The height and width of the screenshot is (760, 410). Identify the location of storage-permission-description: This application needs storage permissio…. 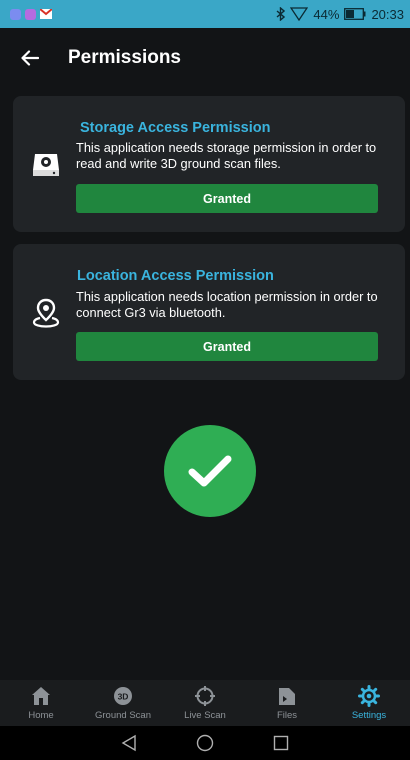
(226, 155).